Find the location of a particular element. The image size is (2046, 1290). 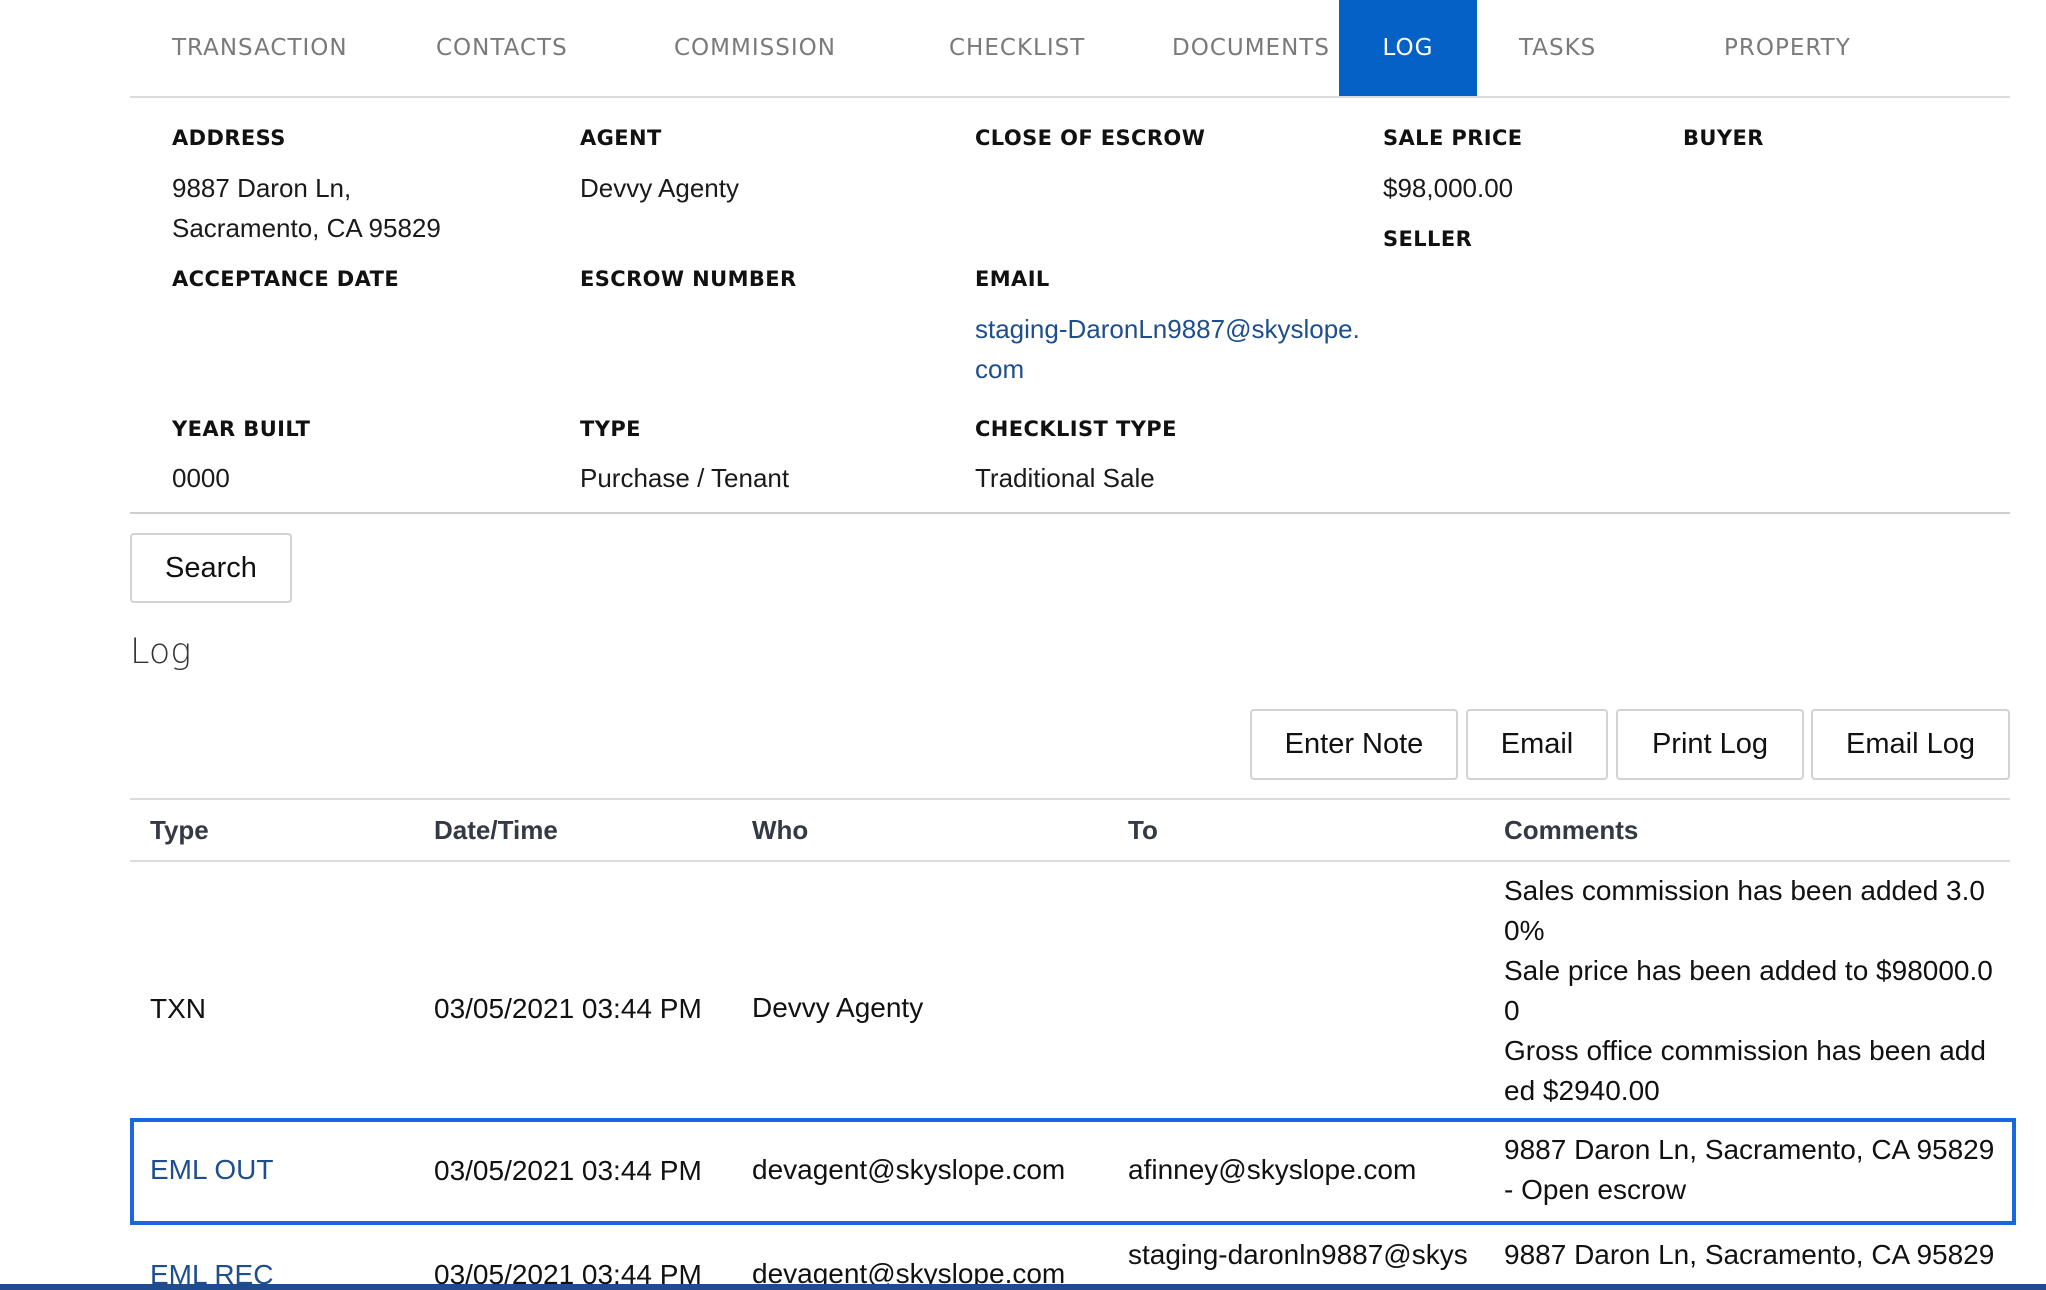

agent-value: Devvy Agenty is located at coordinates (659, 188).